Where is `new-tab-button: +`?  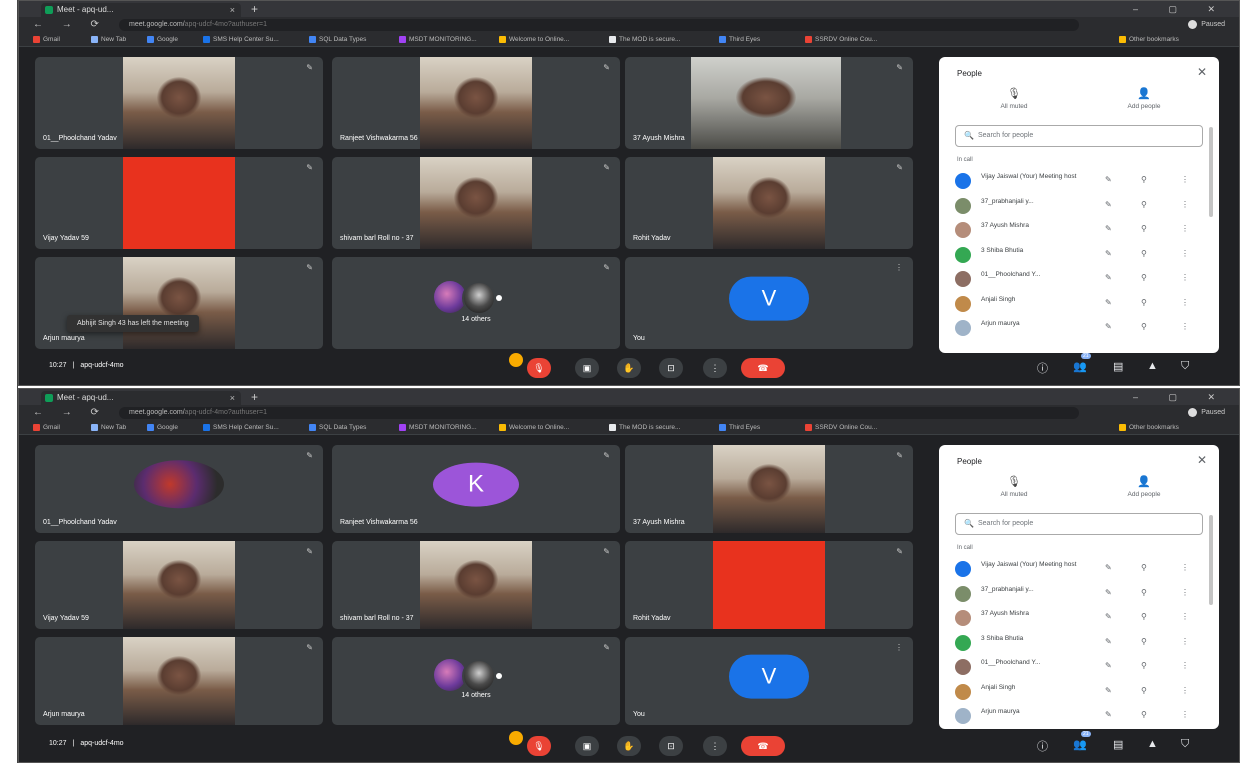 new-tab-button: + is located at coordinates (254, 9).